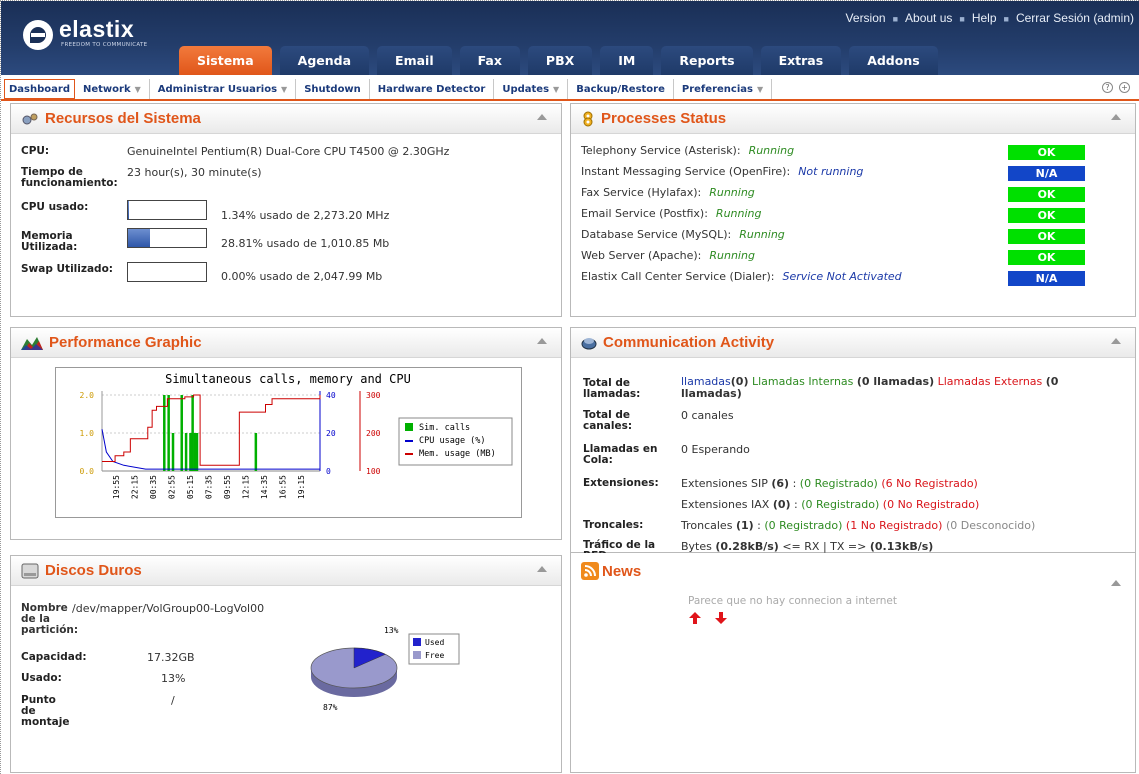  I want to click on submenu-item-backup-restore: Backup/Restore, so click(621, 89).